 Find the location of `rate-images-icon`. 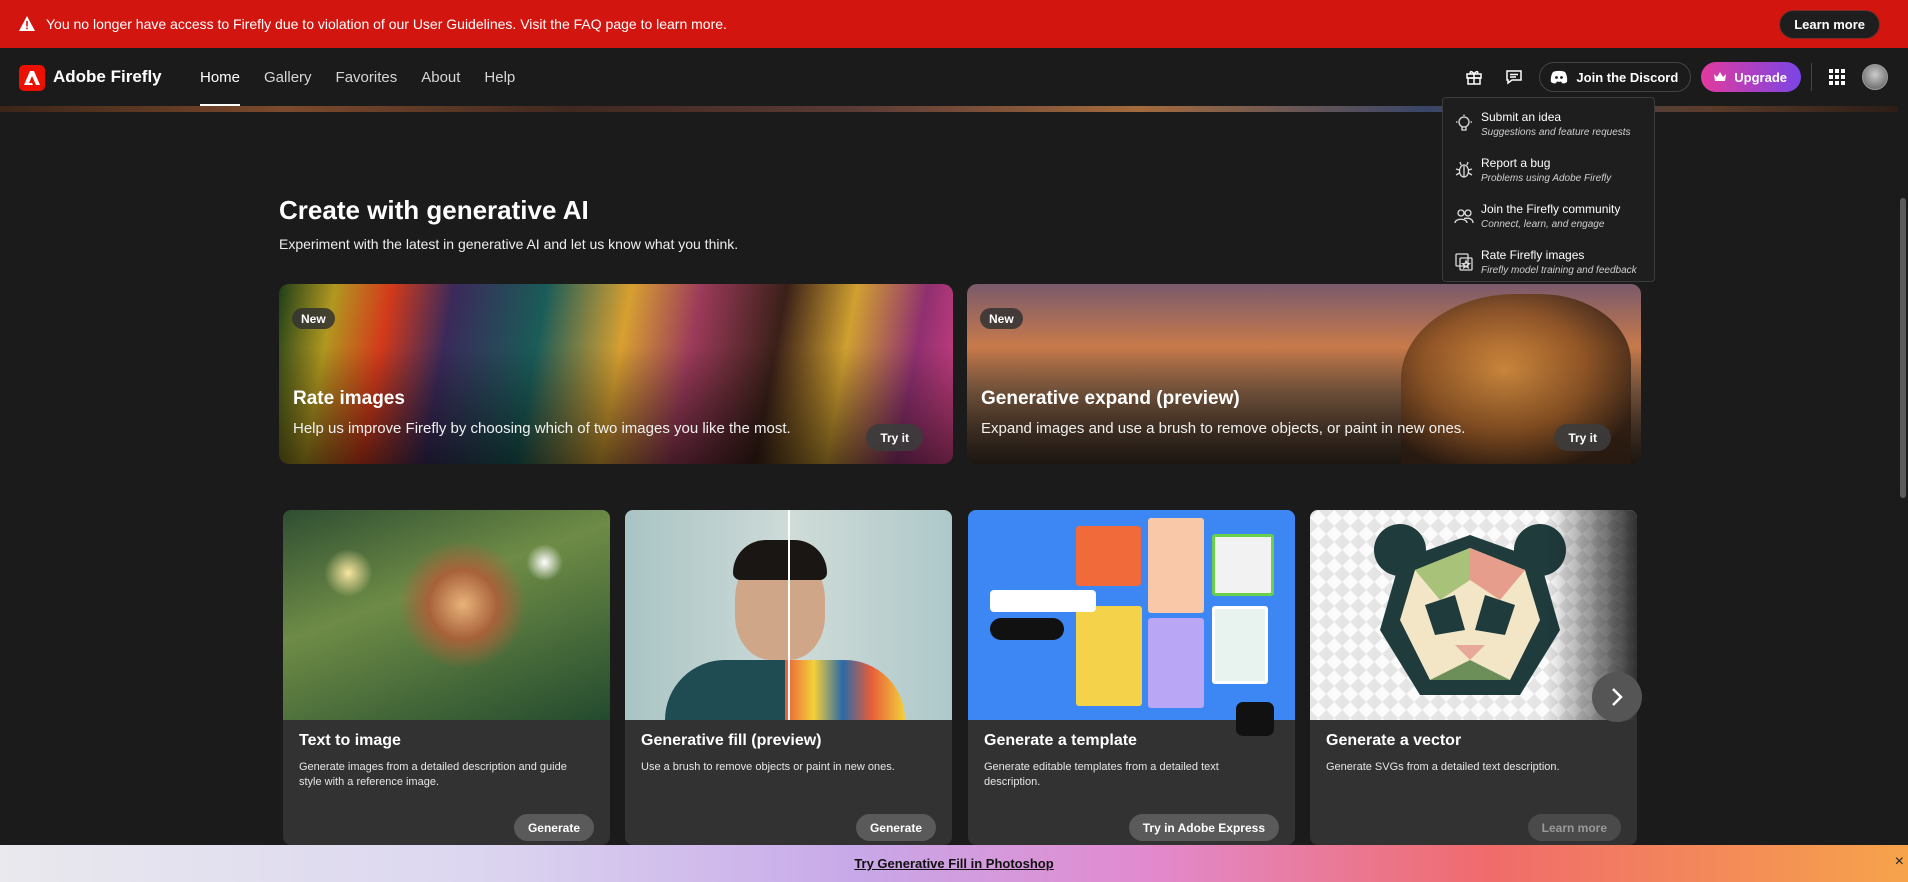

rate-images-icon is located at coordinates (1464, 262).